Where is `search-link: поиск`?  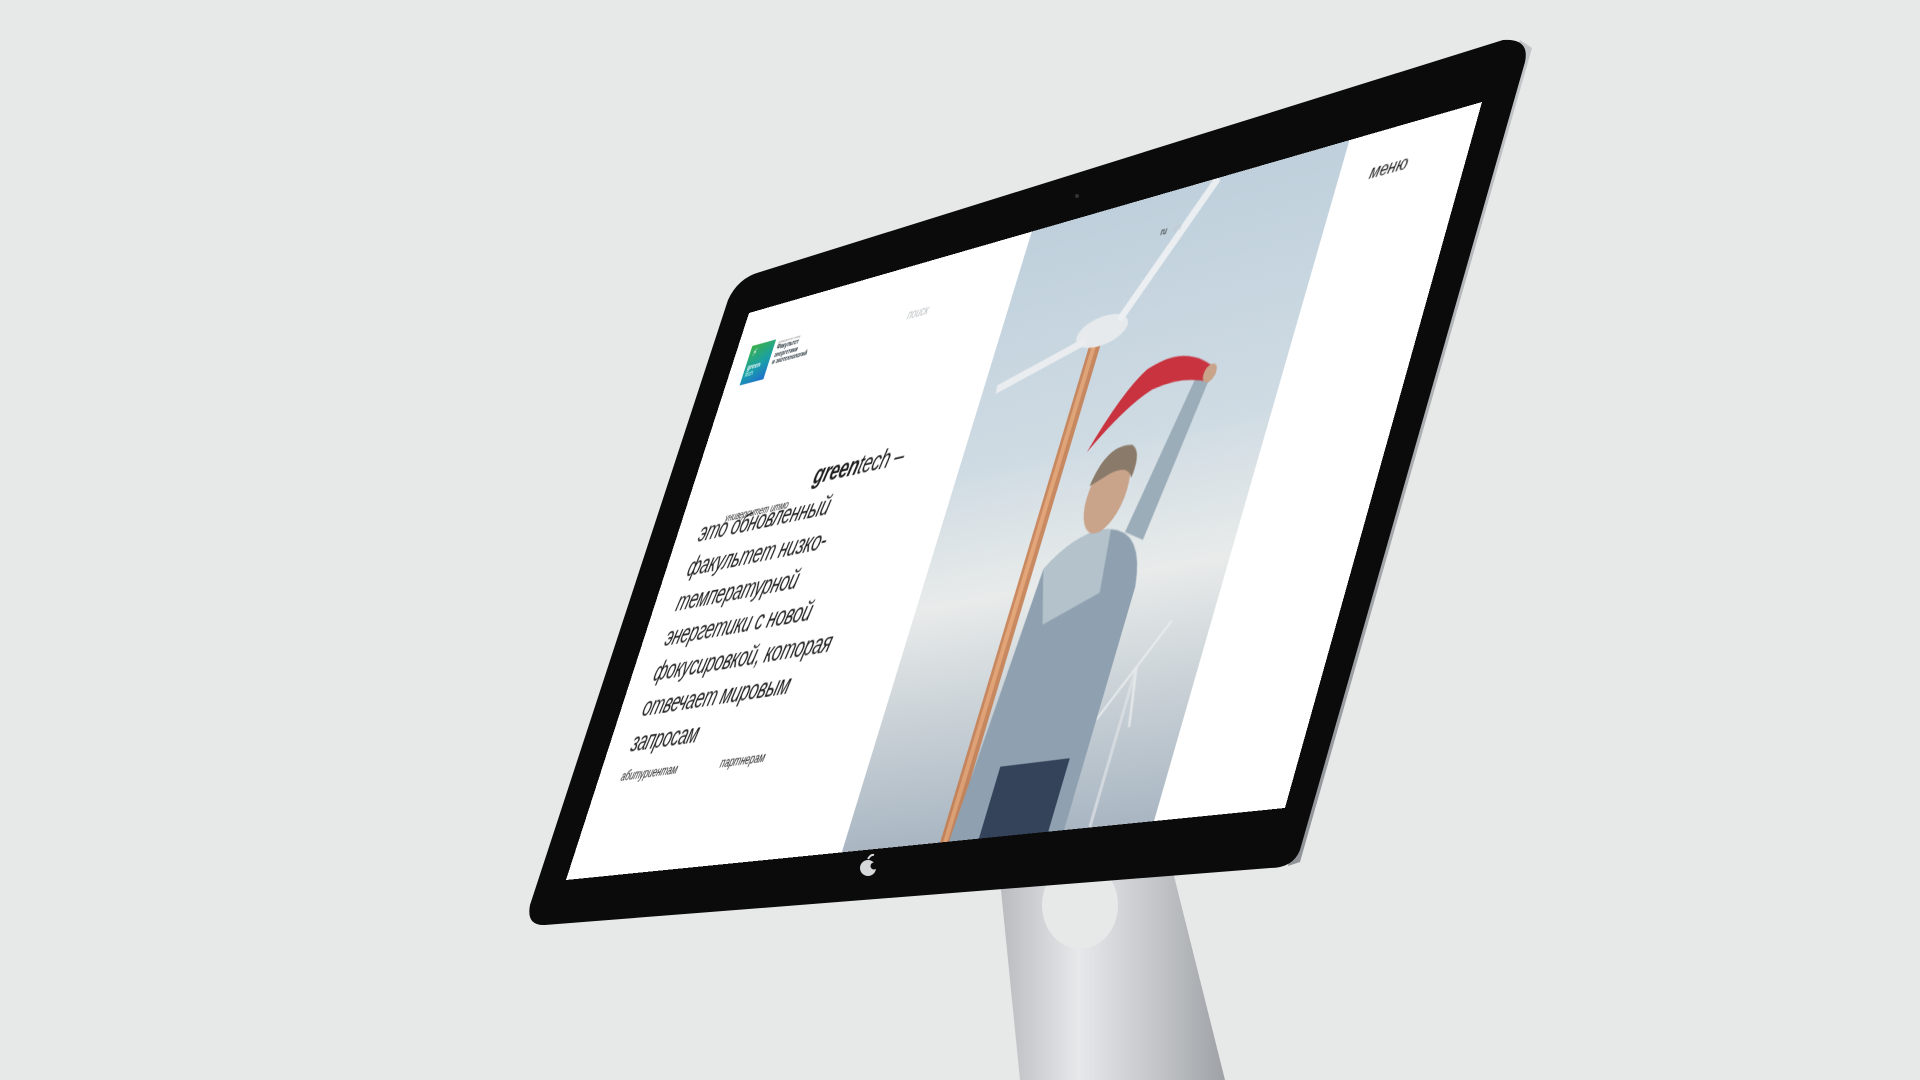
search-link: поиск is located at coordinates (917, 312).